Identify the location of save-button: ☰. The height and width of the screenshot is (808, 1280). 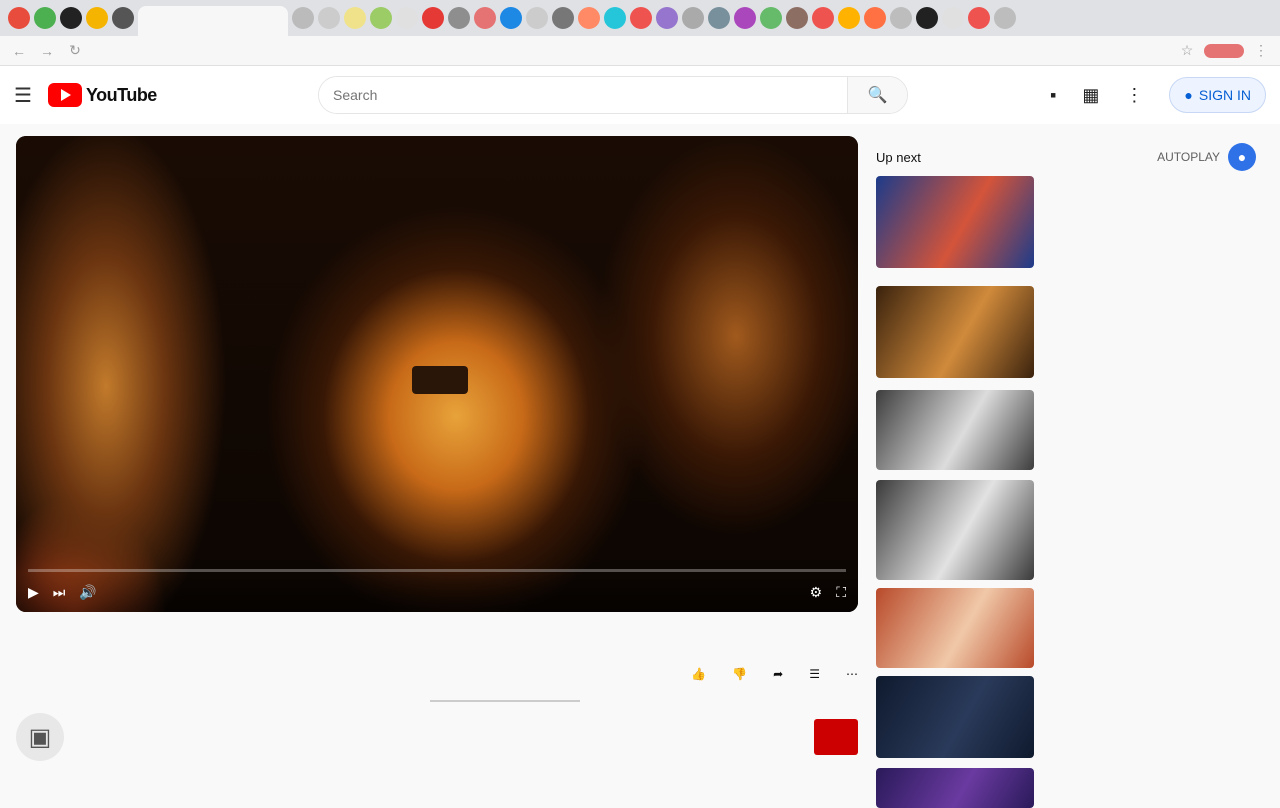
(817, 674).